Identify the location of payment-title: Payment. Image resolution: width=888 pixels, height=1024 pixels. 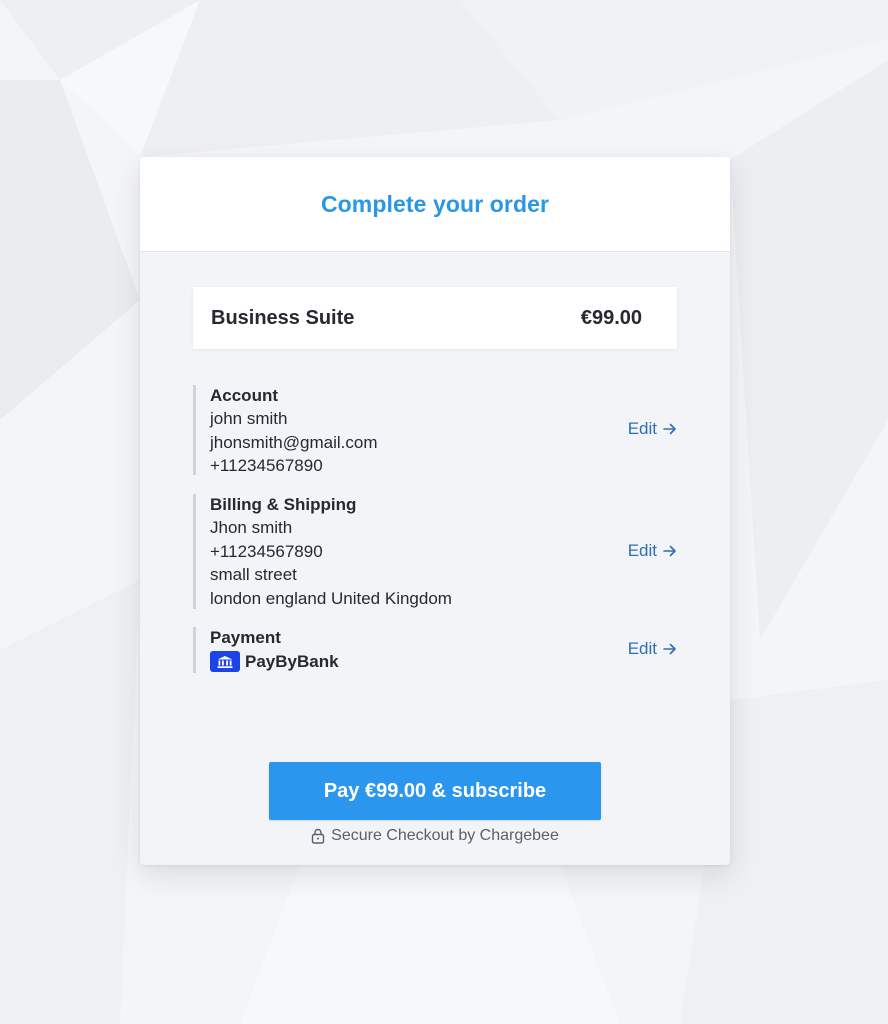
(245, 637).